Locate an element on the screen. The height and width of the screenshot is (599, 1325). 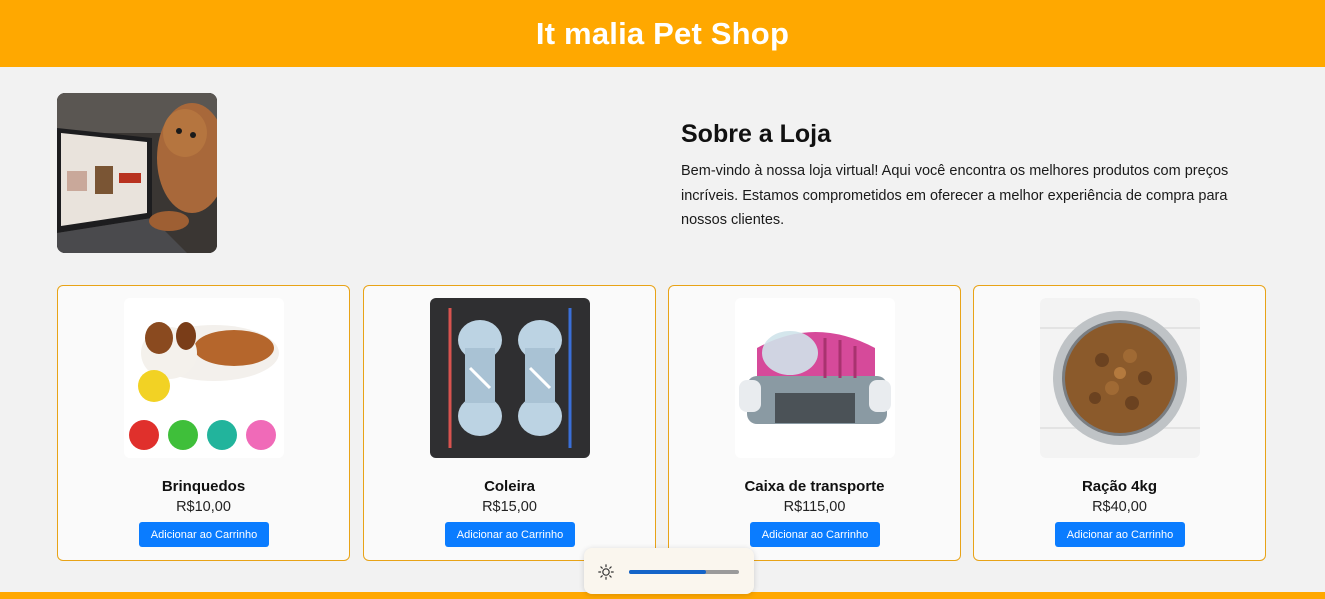
product-name: Caixa de transporte is located at coordinates (814, 486).